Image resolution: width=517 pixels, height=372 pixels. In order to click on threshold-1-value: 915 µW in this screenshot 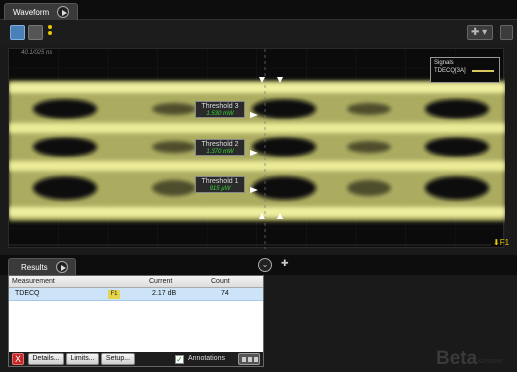, I will do `click(220, 189)`.